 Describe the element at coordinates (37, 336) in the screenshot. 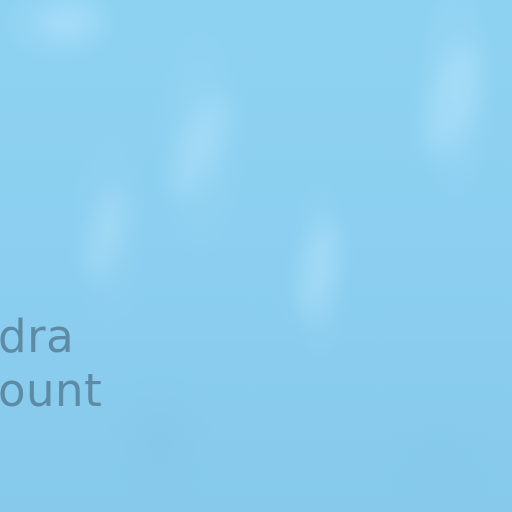

I see `caption-line-1: dra` at that location.